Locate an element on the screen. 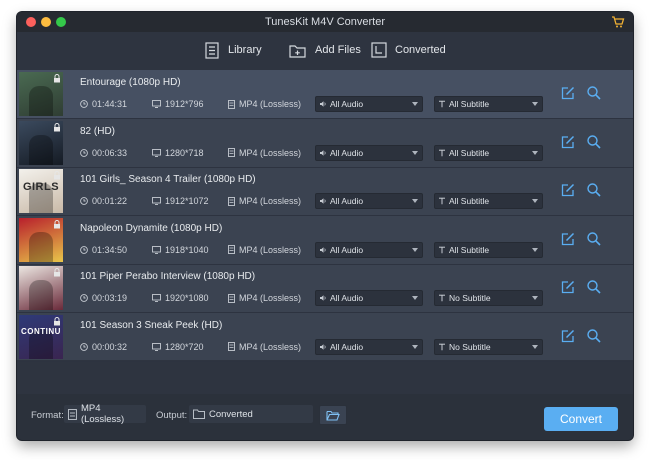 Image resolution: width=650 pixels, height=460 pixels. add-files-button: Add Files is located at coordinates (325, 50).